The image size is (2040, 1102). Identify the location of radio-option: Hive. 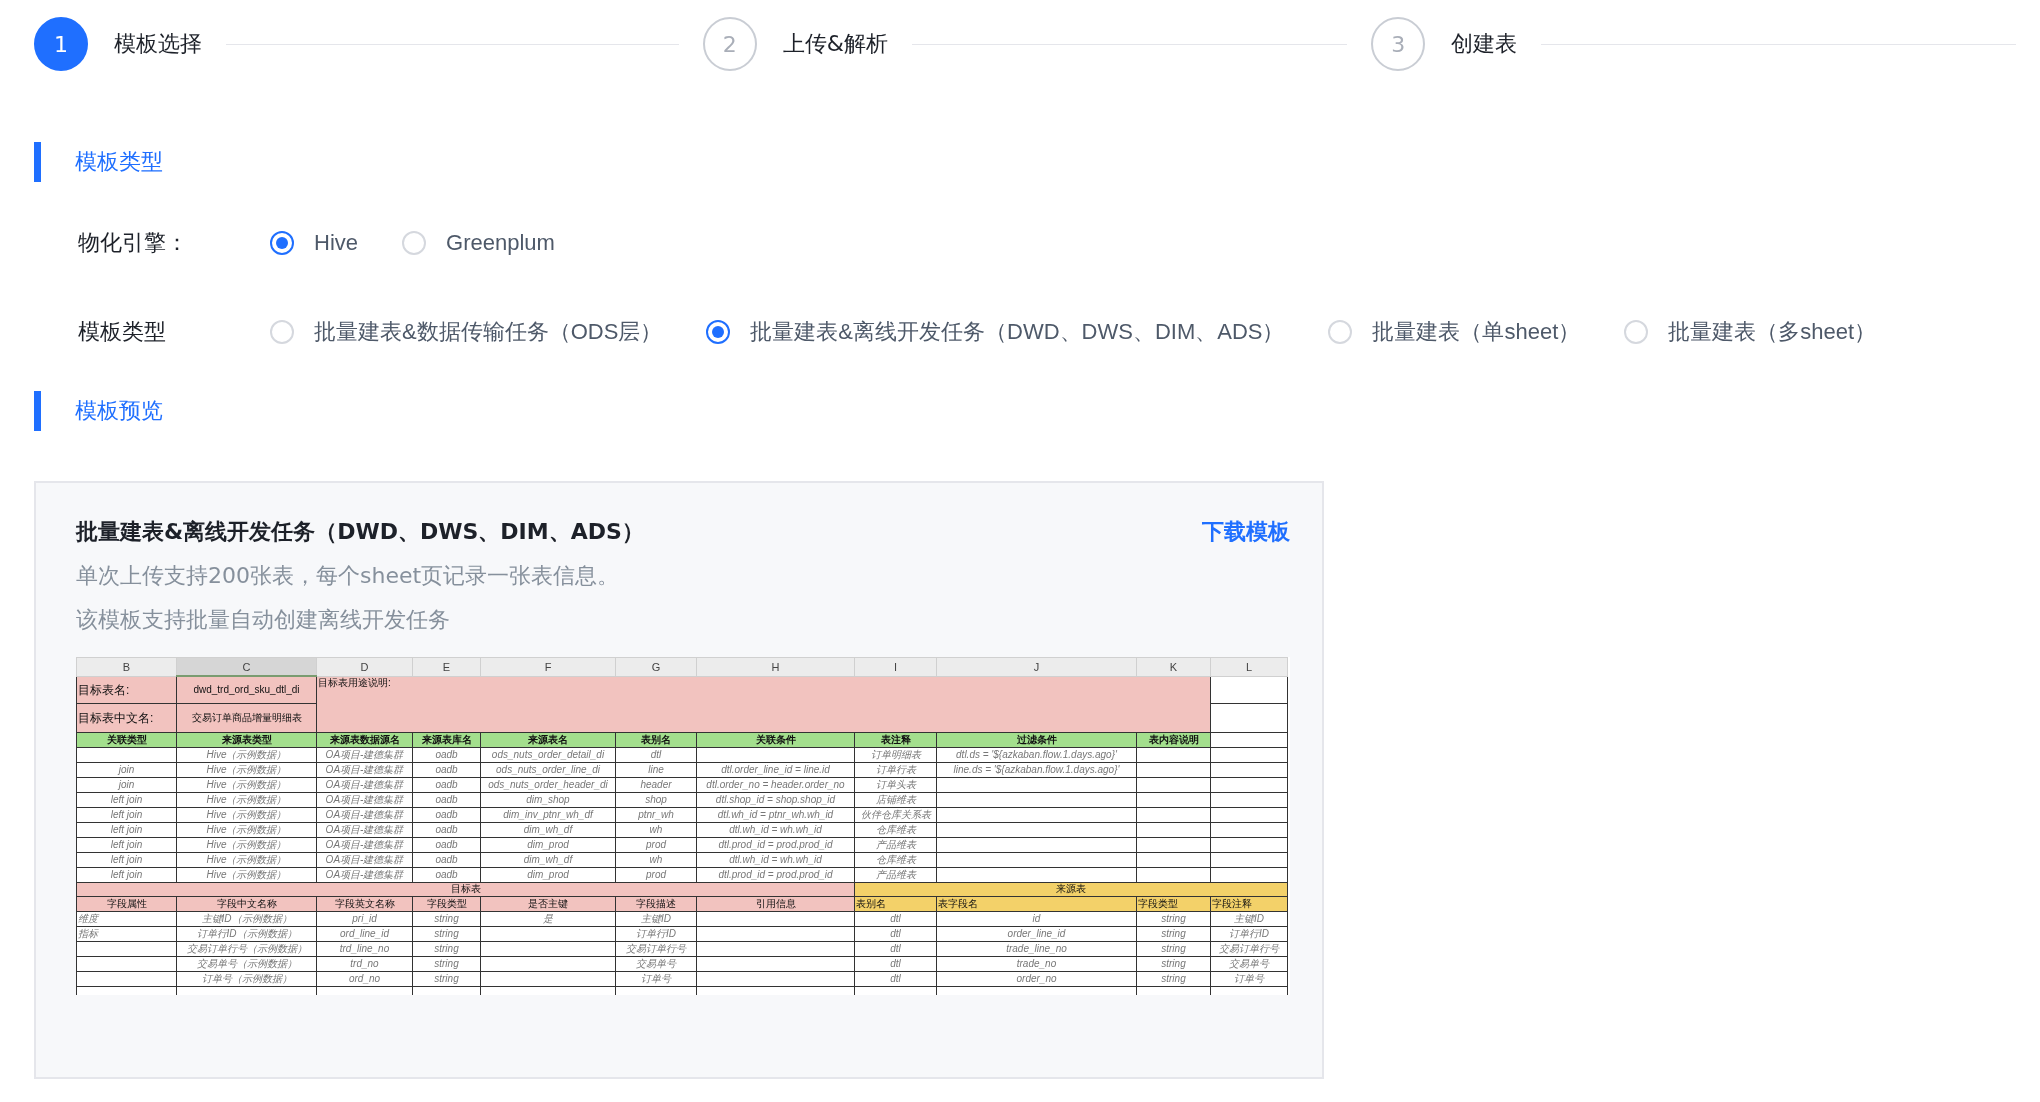
(314, 243).